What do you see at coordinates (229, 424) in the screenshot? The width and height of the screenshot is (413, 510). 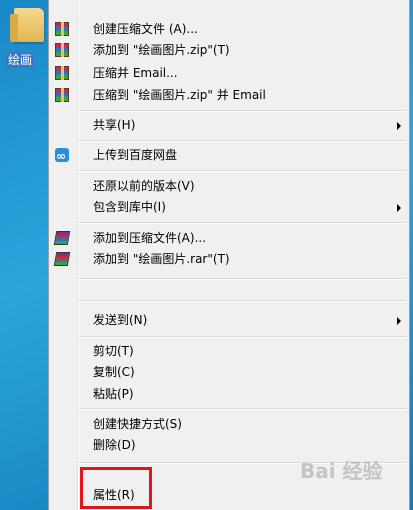 I see `menu-item-create-shortcut: 创建快捷方式(S)` at bounding box center [229, 424].